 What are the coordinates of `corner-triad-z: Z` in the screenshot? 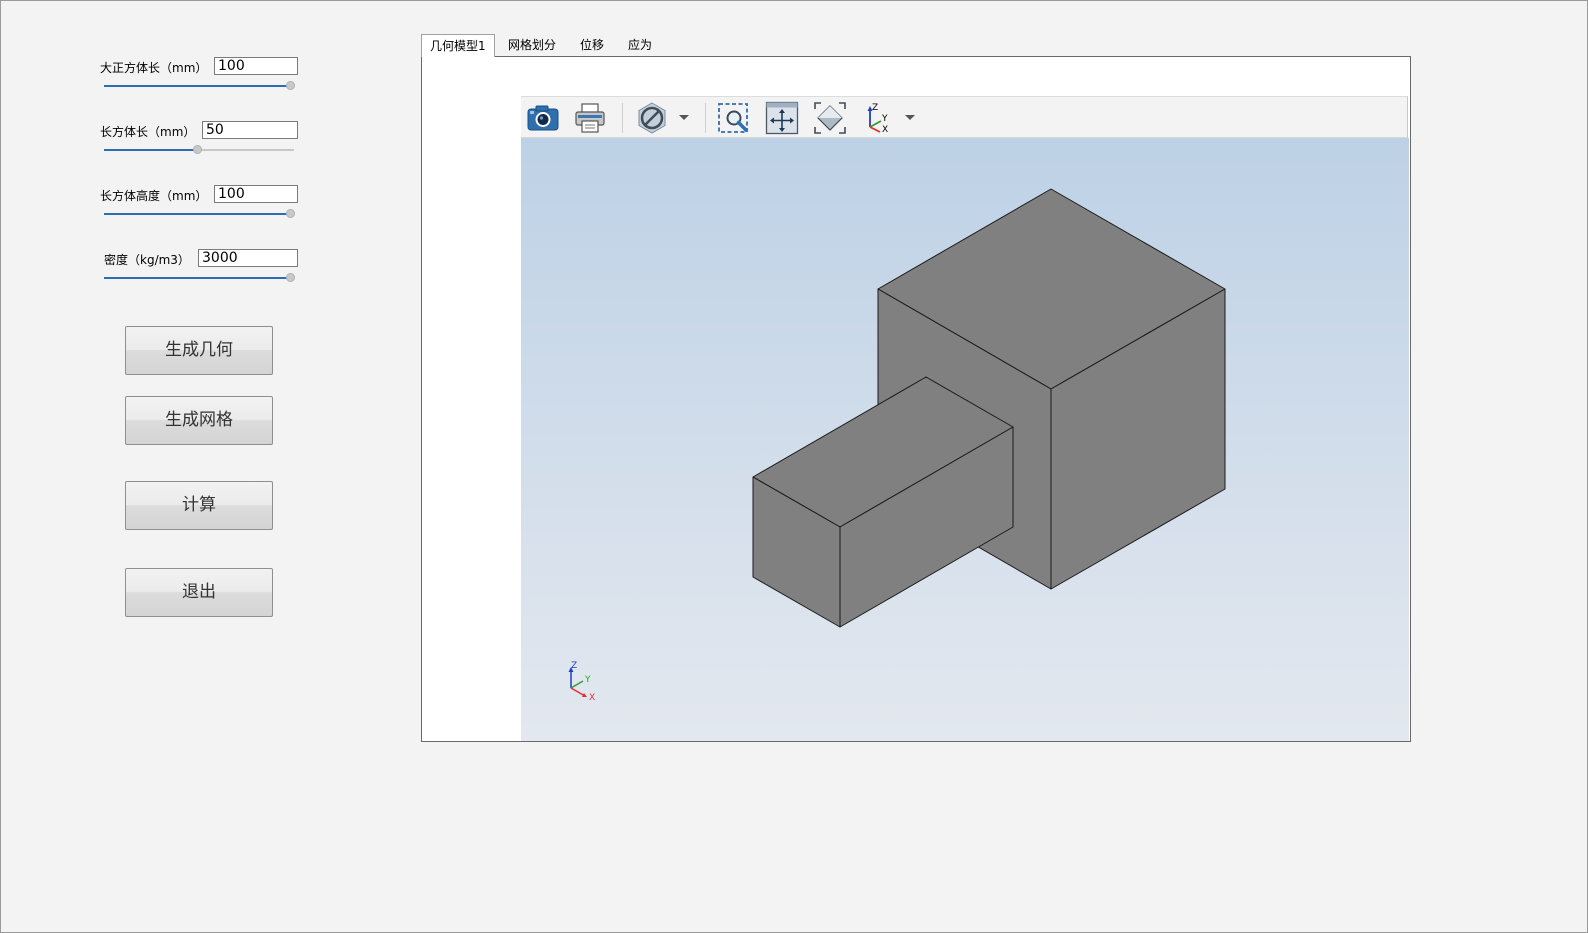 It's located at (574, 666).